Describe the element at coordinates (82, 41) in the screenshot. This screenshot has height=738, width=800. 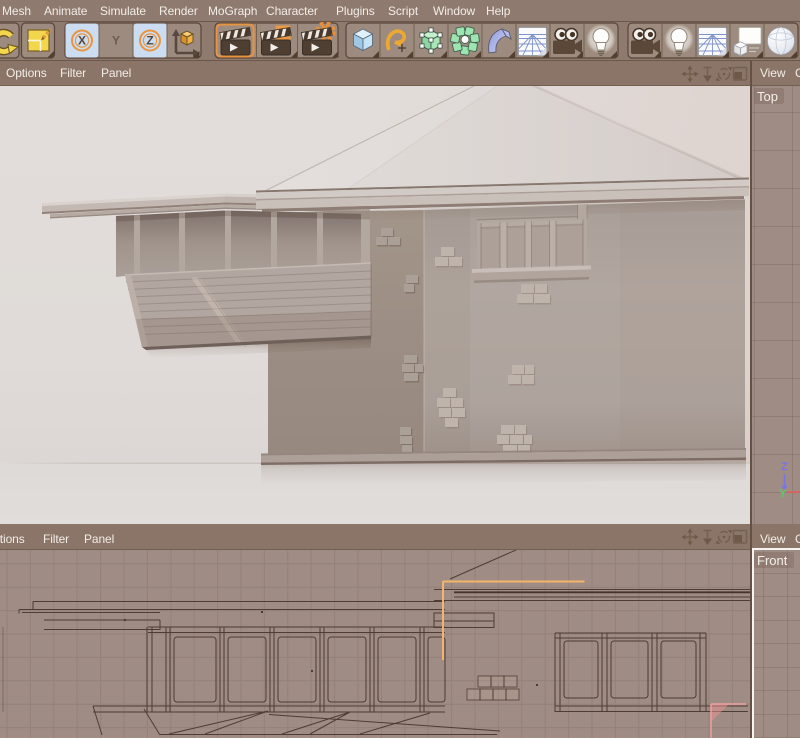
I see `svg-text: X` at that location.